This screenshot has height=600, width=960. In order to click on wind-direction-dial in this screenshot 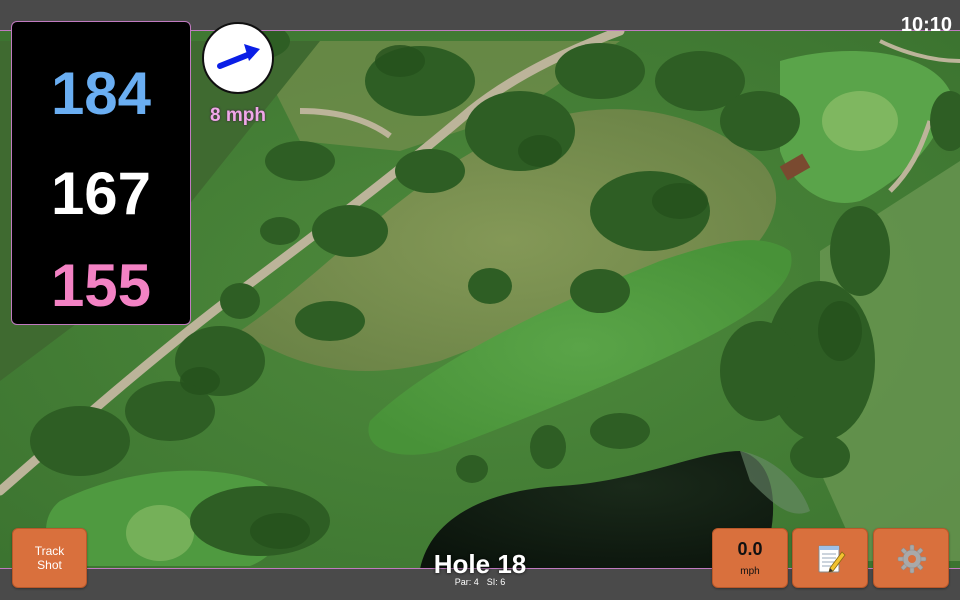, I will do `click(238, 58)`.